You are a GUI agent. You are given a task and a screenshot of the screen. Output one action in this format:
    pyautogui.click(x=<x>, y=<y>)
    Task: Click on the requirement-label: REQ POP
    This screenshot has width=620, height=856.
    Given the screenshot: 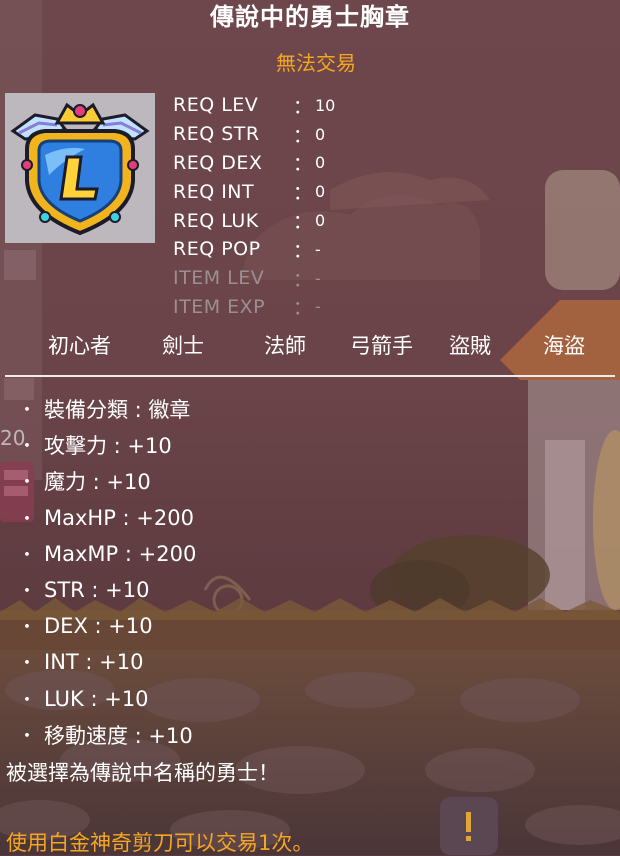 What is the action you would take?
    pyautogui.click(x=217, y=249)
    